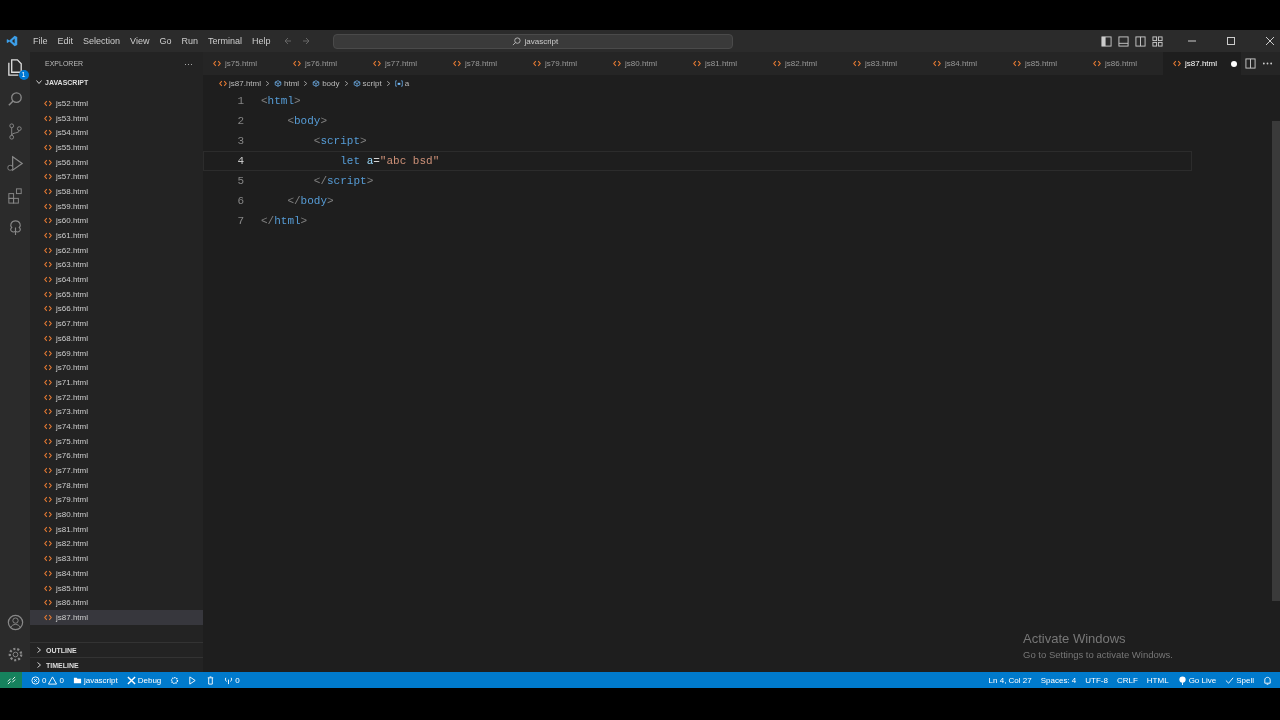 Image resolution: width=1280 pixels, height=720 pixels. Describe the element at coordinates (116, 294) in the screenshot. I see `explorer-file: js65.html` at that location.